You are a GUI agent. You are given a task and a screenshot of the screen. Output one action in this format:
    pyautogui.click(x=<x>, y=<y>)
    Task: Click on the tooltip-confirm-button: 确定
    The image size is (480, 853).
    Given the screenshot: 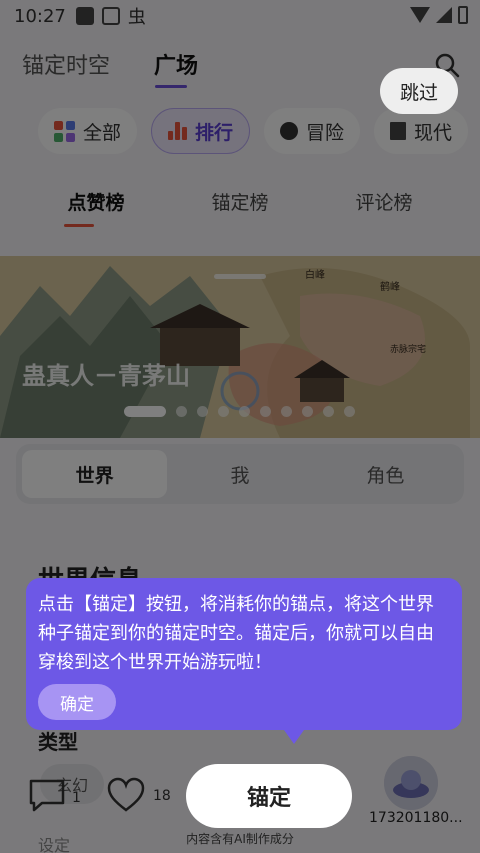 What is the action you would take?
    pyautogui.click(x=77, y=702)
    